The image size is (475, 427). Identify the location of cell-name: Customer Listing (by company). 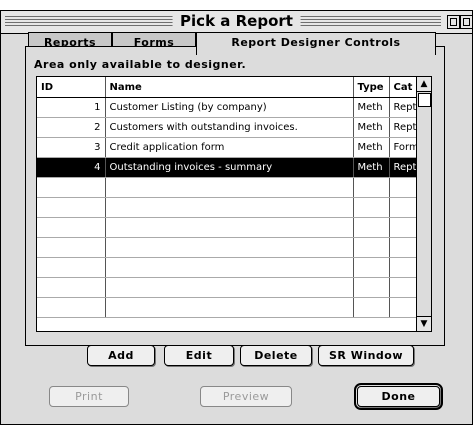
(229, 107).